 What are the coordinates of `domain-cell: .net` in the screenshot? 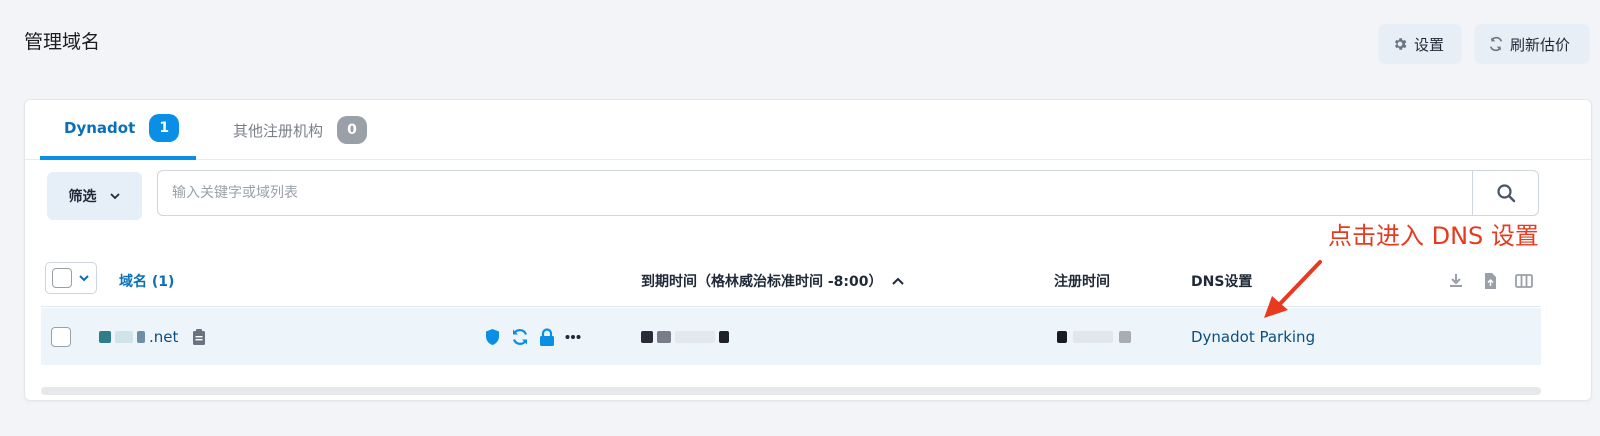 It's located at (152, 336).